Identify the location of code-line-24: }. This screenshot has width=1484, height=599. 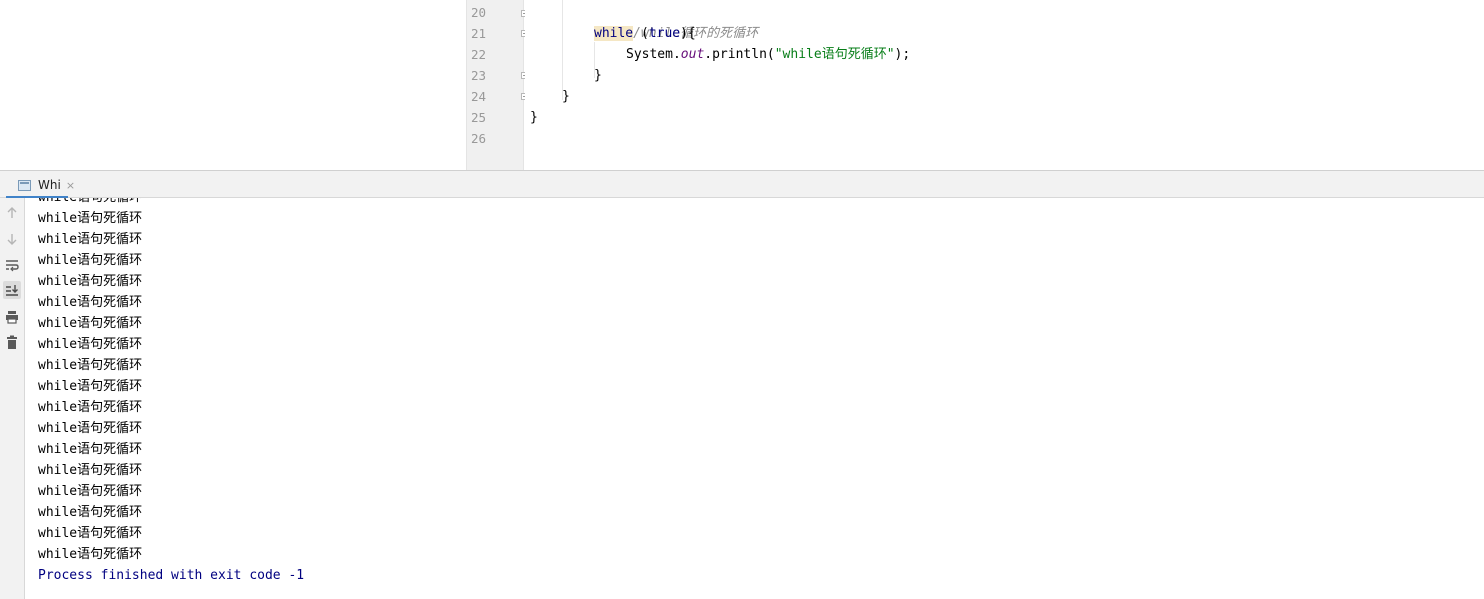
(566, 96).